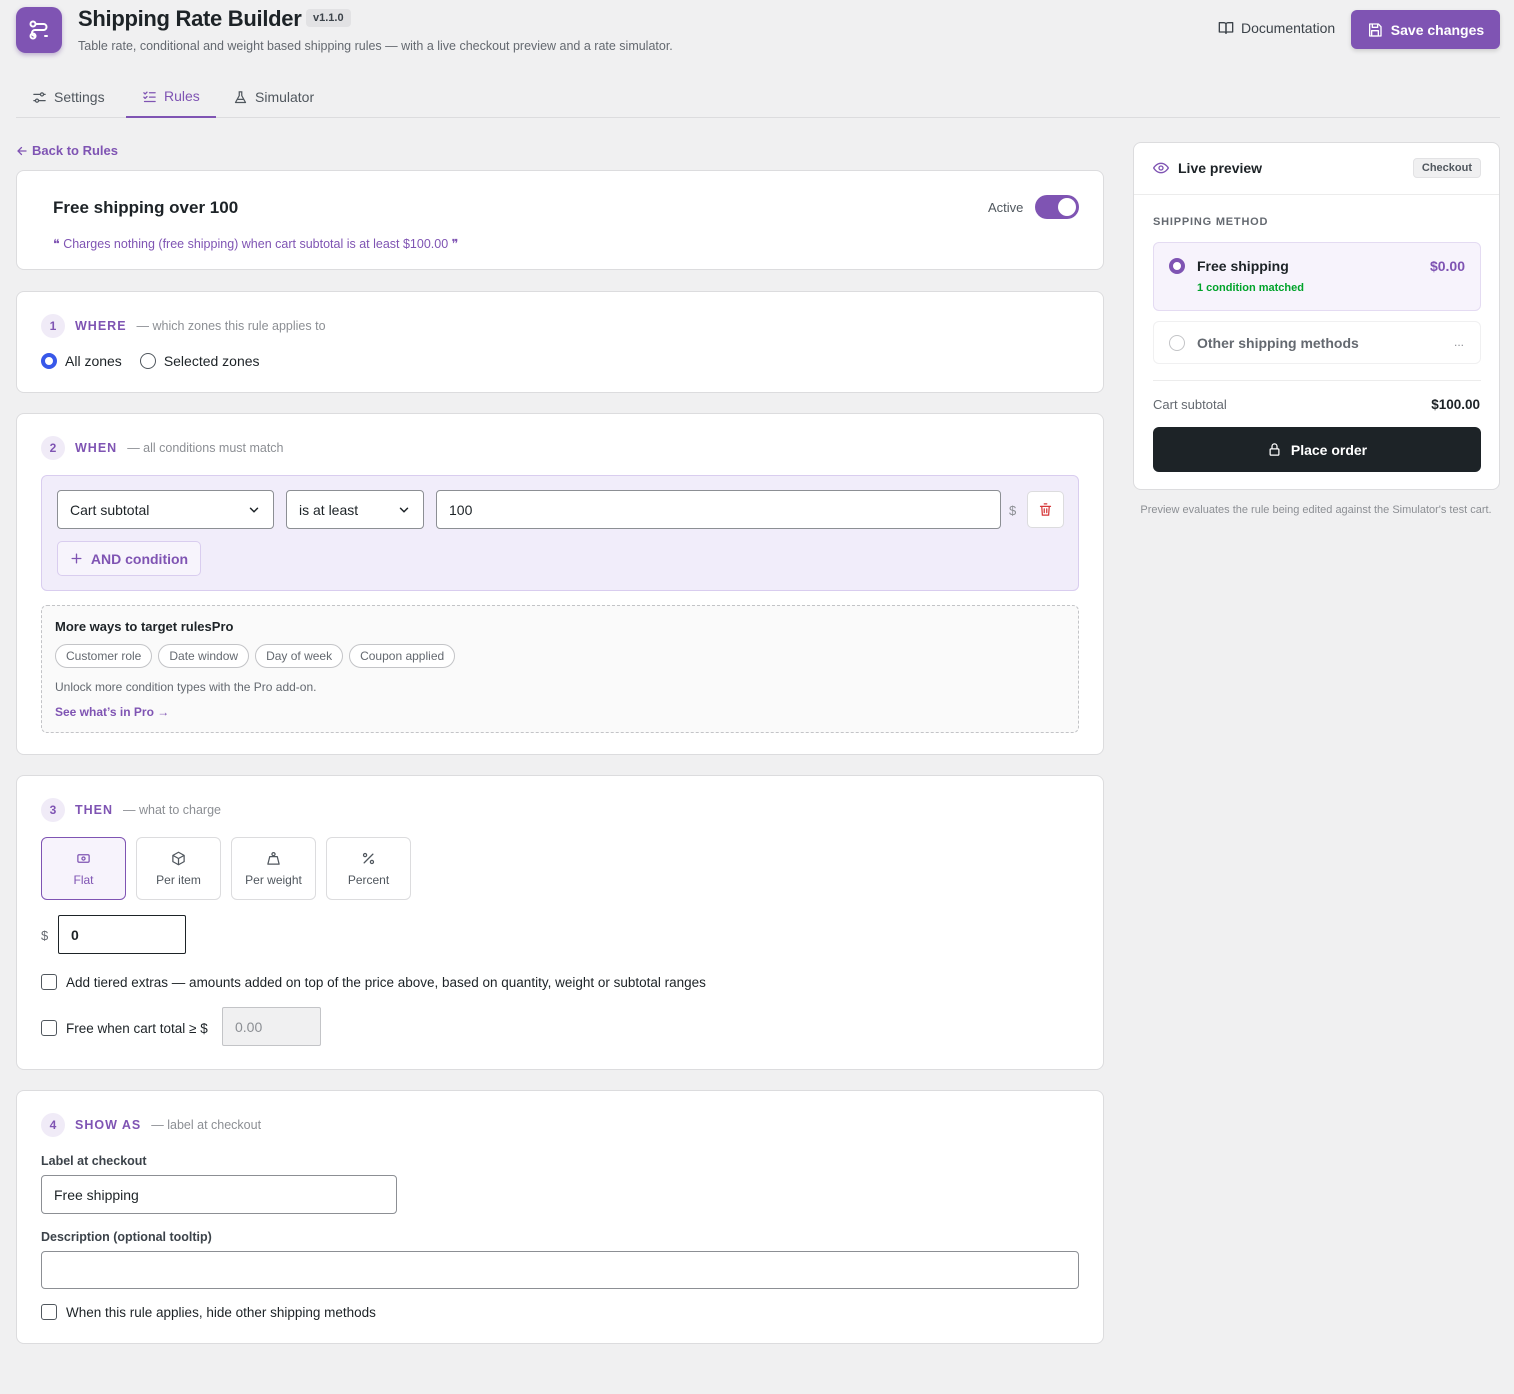 The height and width of the screenshot is (1394, 1514). I want to click on step-hint: — what to charge, so click(172, 810).